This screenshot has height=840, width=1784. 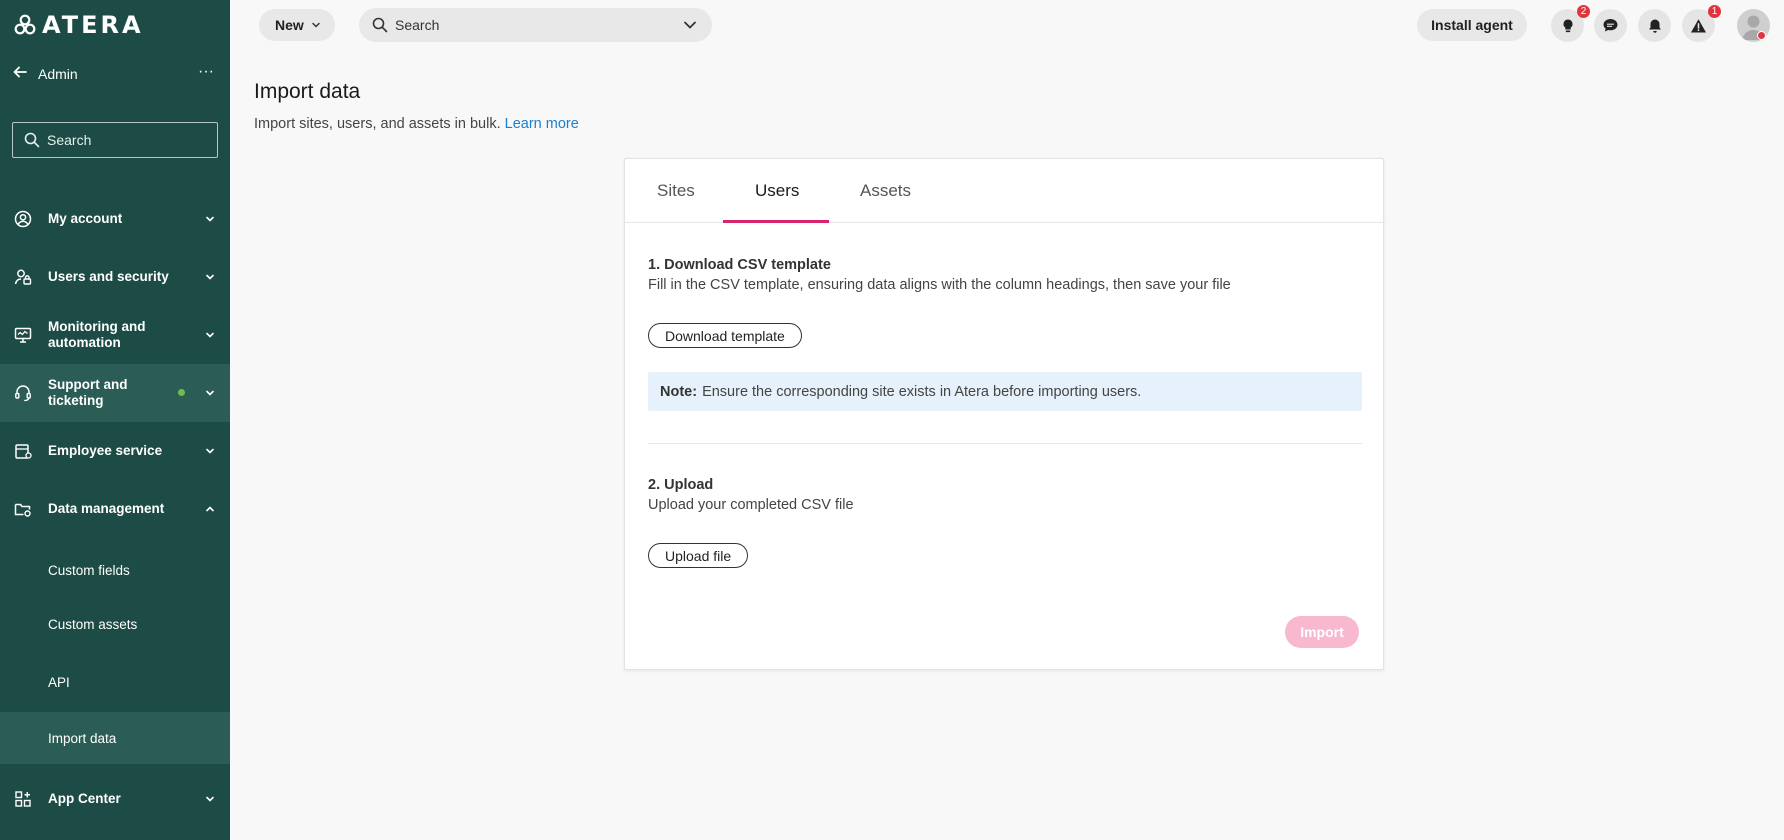 I want to click on global-search-input: Search, so click(x=535, y=25).